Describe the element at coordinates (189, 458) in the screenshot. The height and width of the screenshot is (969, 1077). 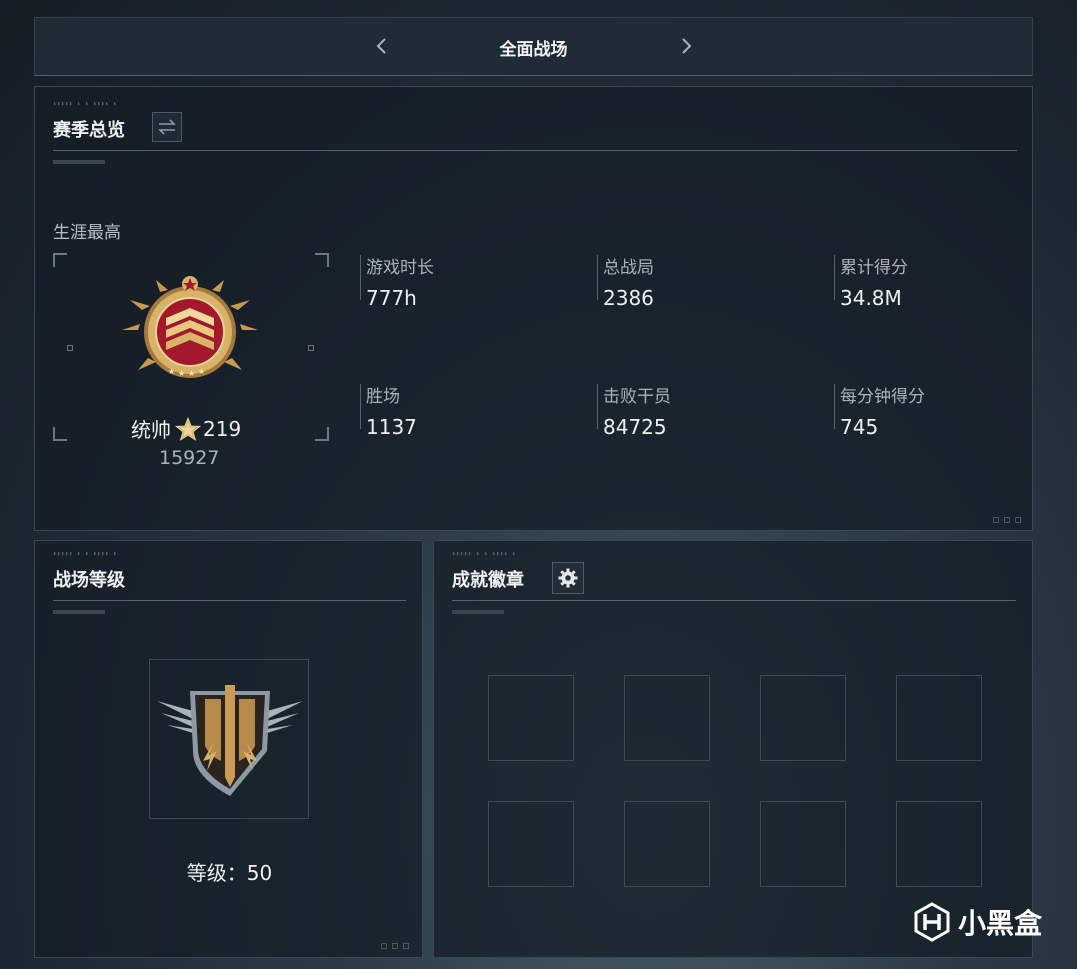
I see `rank-points: 15927` at that location.